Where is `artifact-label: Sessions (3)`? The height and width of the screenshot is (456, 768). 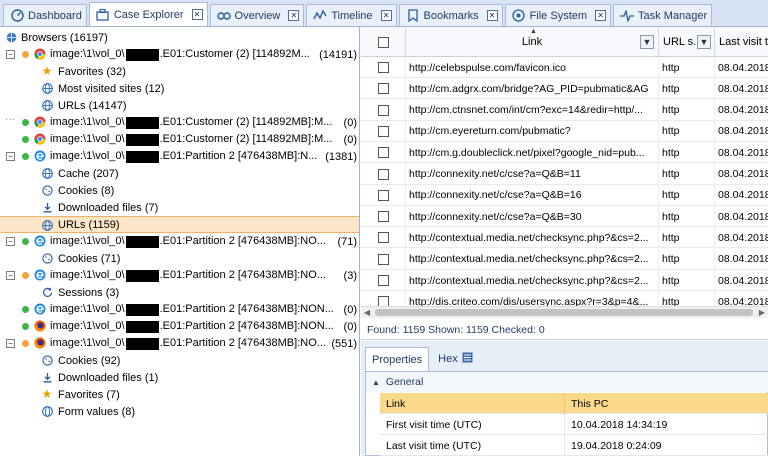 artifact-label: Sessions (3) is located at coordinates (89, 292).